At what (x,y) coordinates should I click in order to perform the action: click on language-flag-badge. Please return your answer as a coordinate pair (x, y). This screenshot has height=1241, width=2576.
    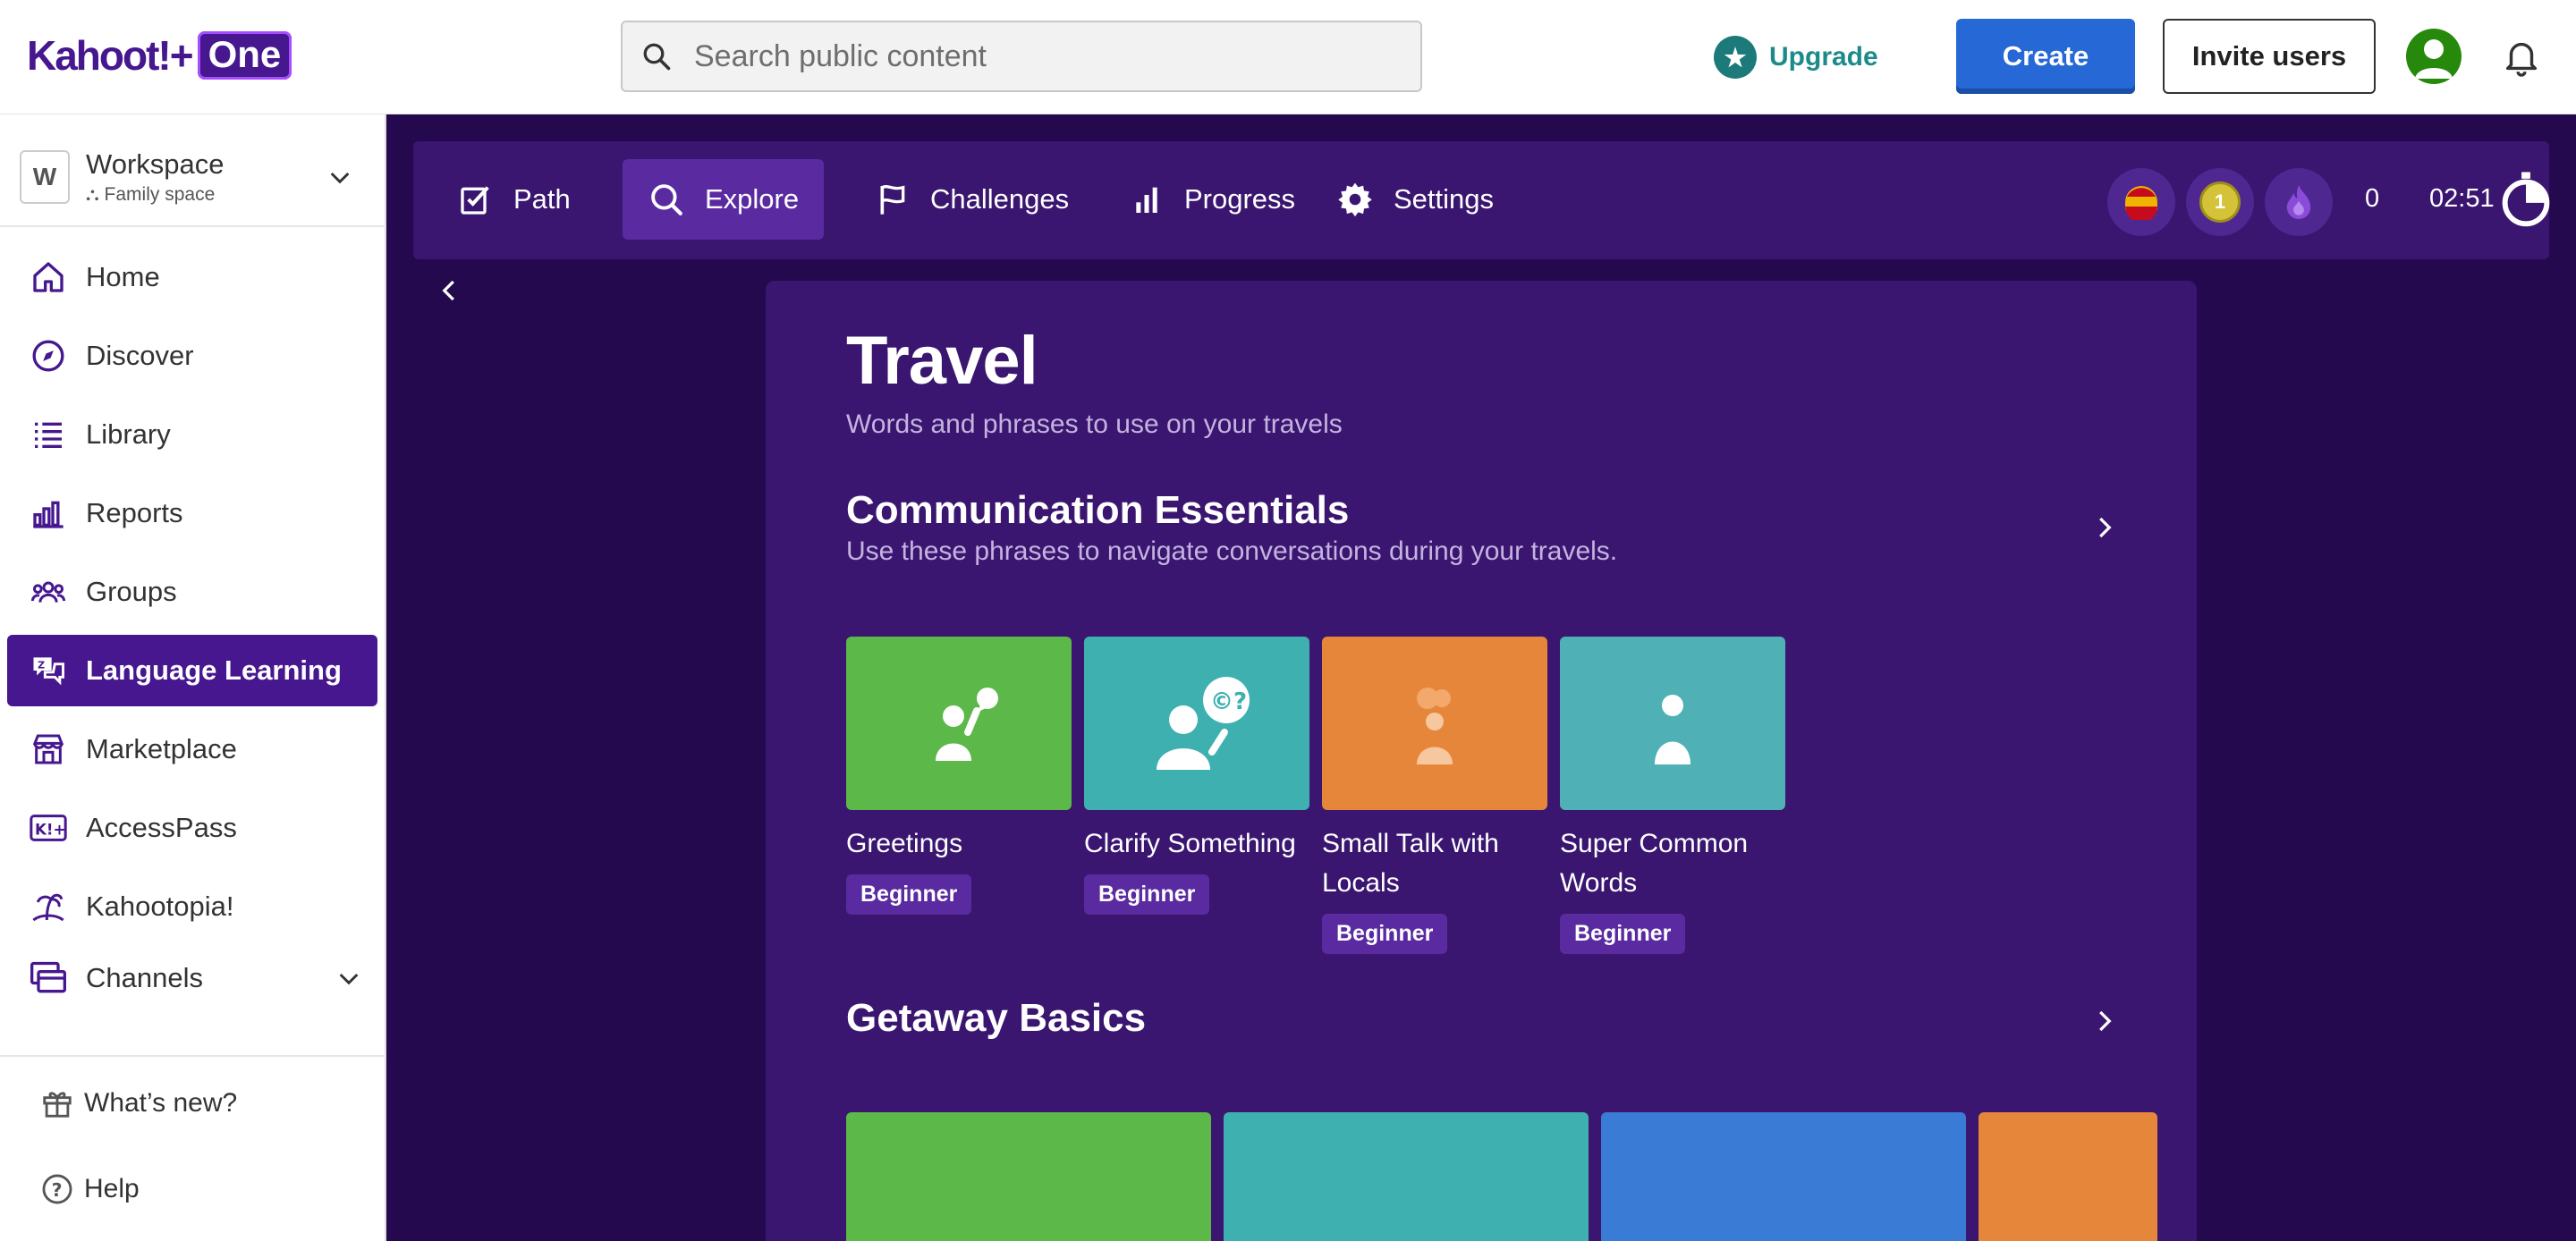
    Looking at the image, I should click on (2141, 202).